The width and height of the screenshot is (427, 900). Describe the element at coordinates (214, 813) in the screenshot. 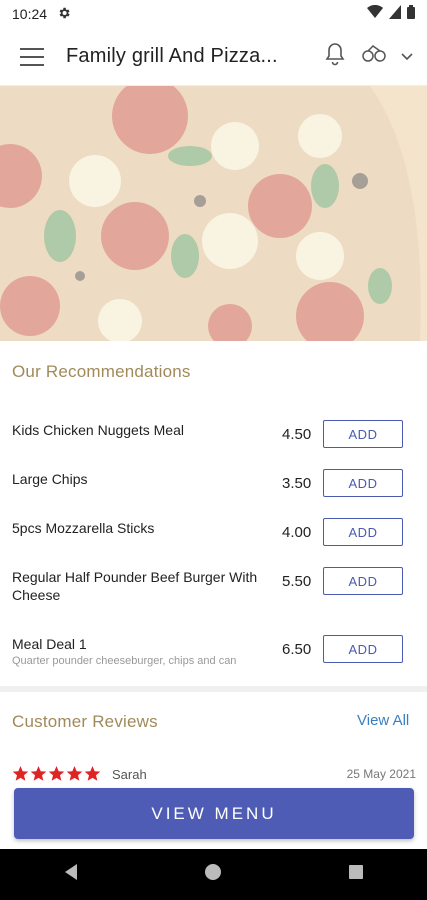

I see `view-menu-button: VIEW MENU` at that location.